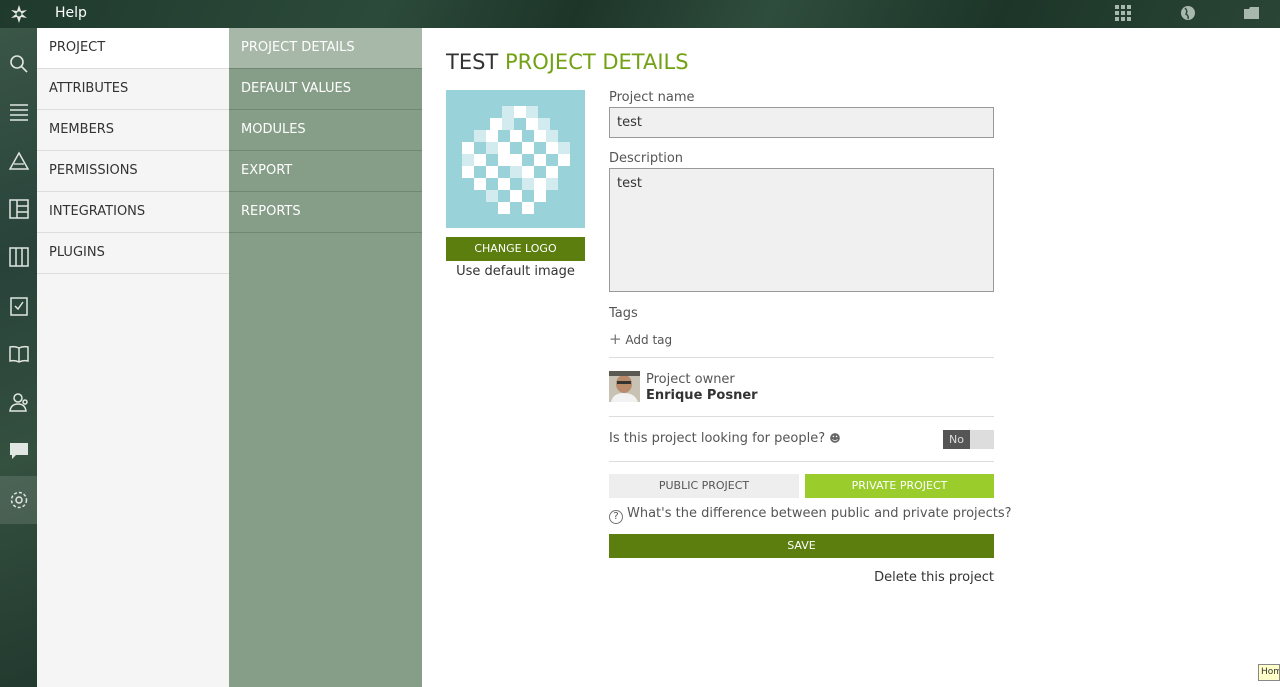 This screenshot has width=1280, height=687. What do you see at coordinates (1252, 14) in the screenshot?
I see `folder-icon` at bounding box center [1252, 14].